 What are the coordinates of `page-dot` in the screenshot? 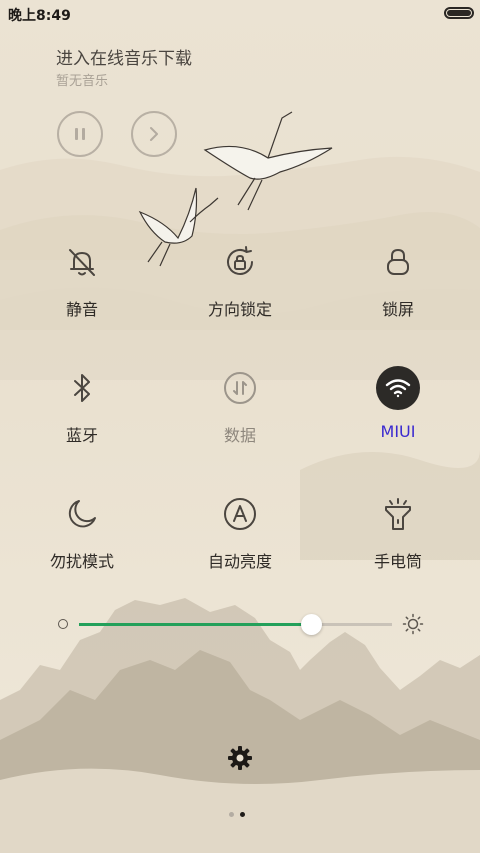 It's located at (231, 814).